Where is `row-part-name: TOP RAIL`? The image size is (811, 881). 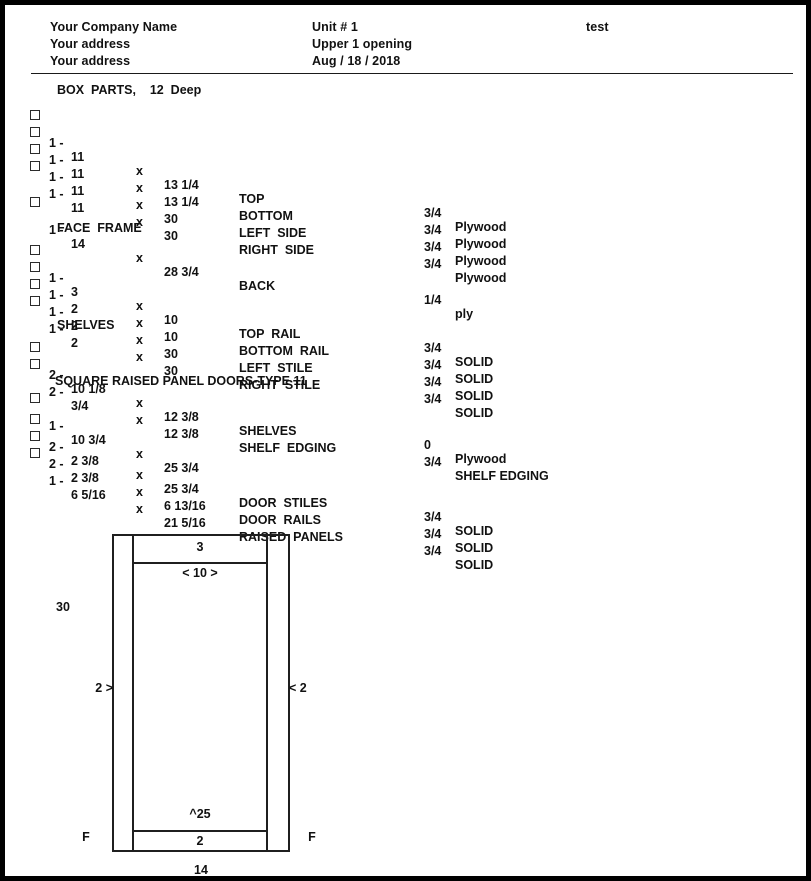 row-part-name: TOP RAIL is located at coordinates (270, 334).